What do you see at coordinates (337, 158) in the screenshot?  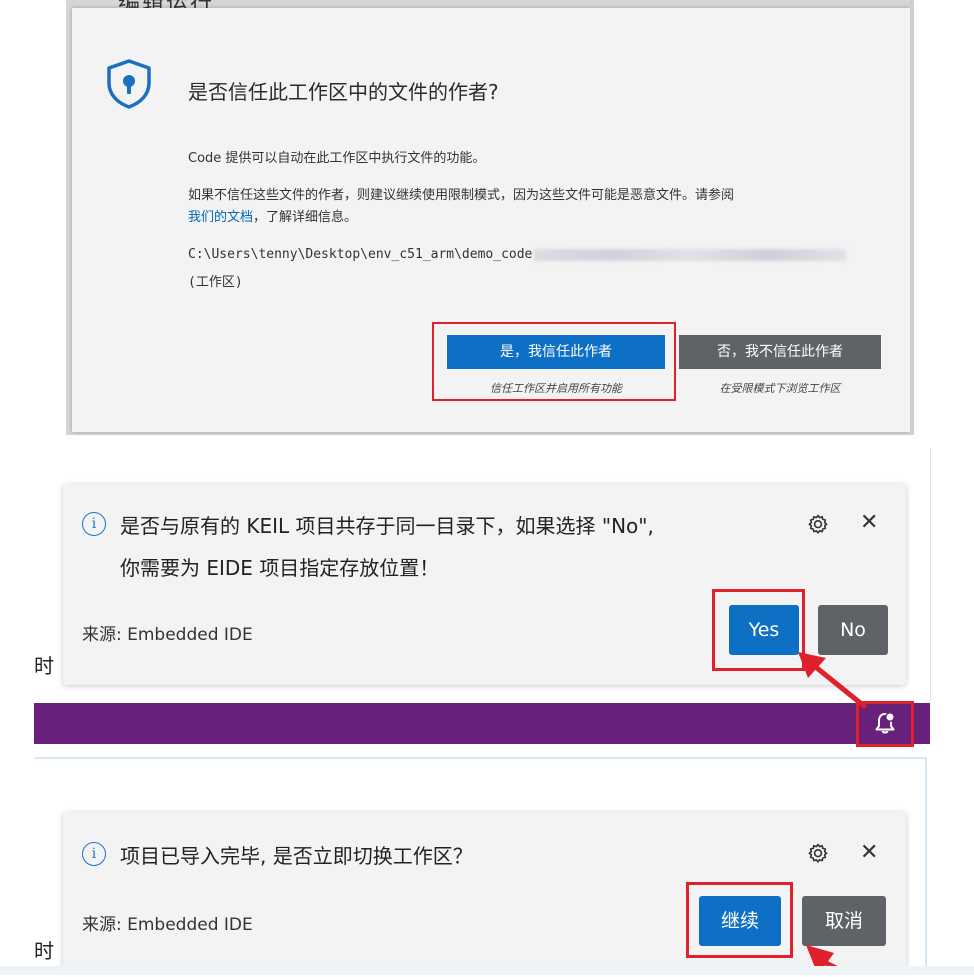 I see `dialog-line-1: Code 提供可以自动在此工作区中执行文件的功能。` at bounding box center [337, 158].